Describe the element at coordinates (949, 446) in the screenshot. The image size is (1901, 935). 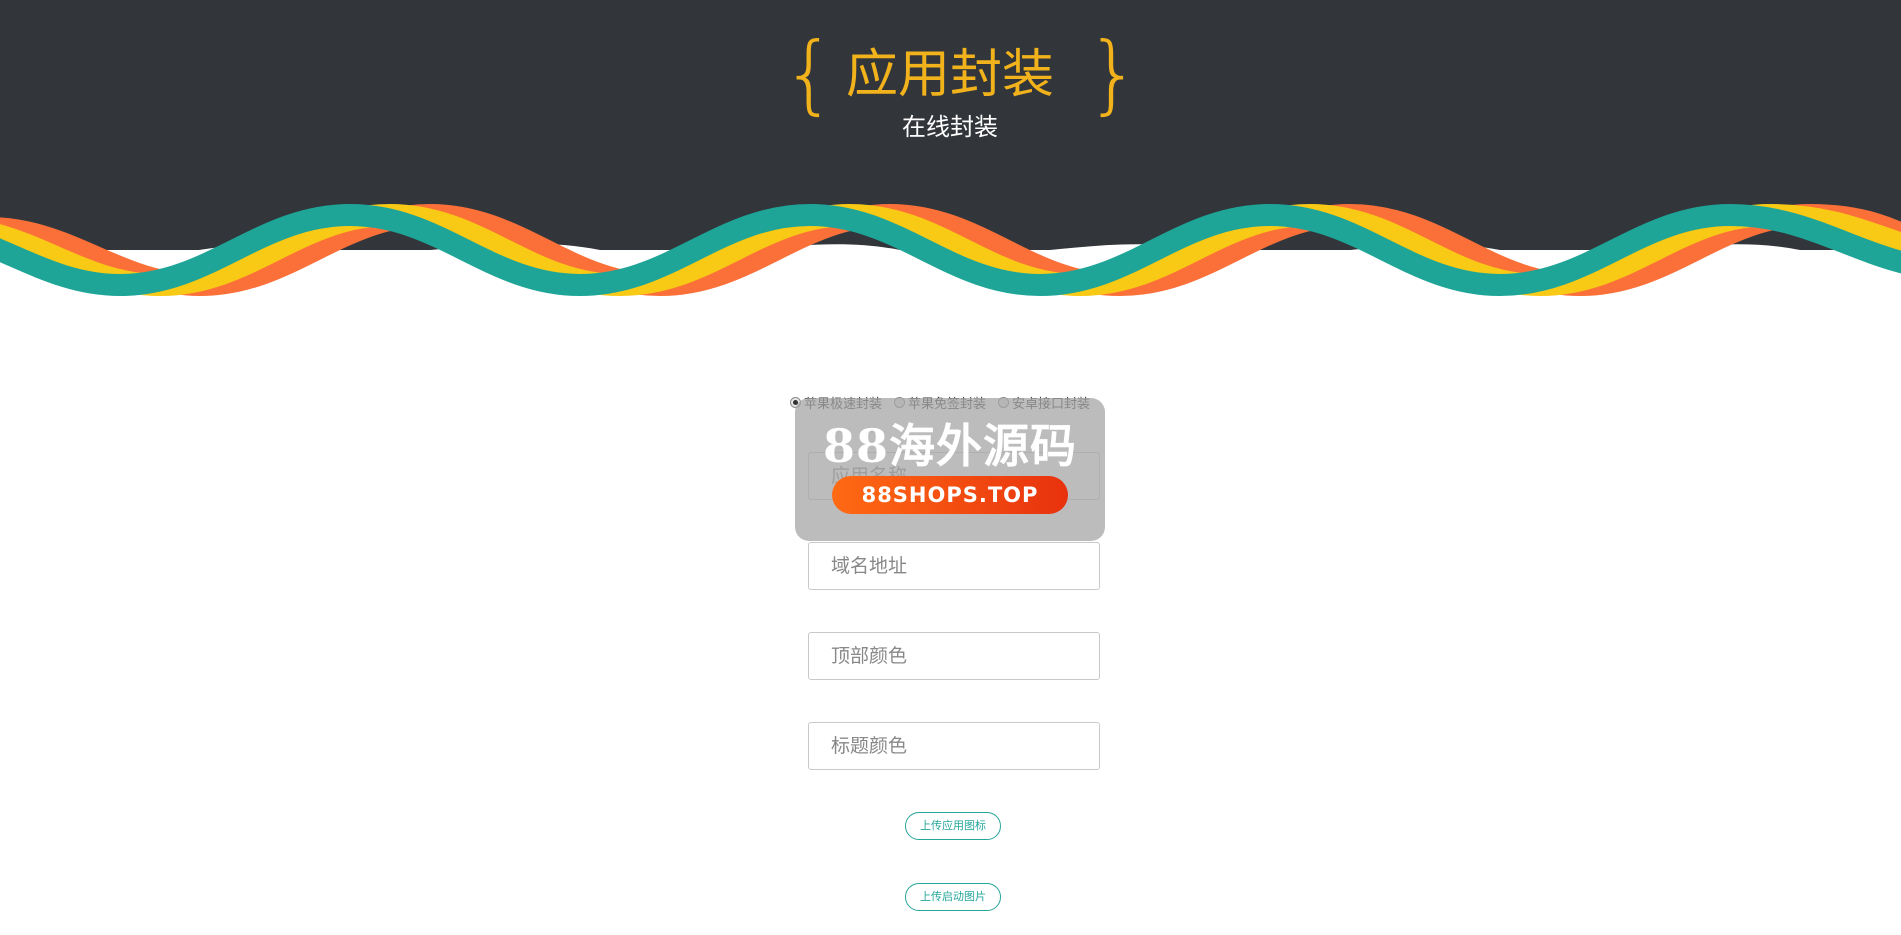
I see `watermark-text: 88海外源码` at that location.